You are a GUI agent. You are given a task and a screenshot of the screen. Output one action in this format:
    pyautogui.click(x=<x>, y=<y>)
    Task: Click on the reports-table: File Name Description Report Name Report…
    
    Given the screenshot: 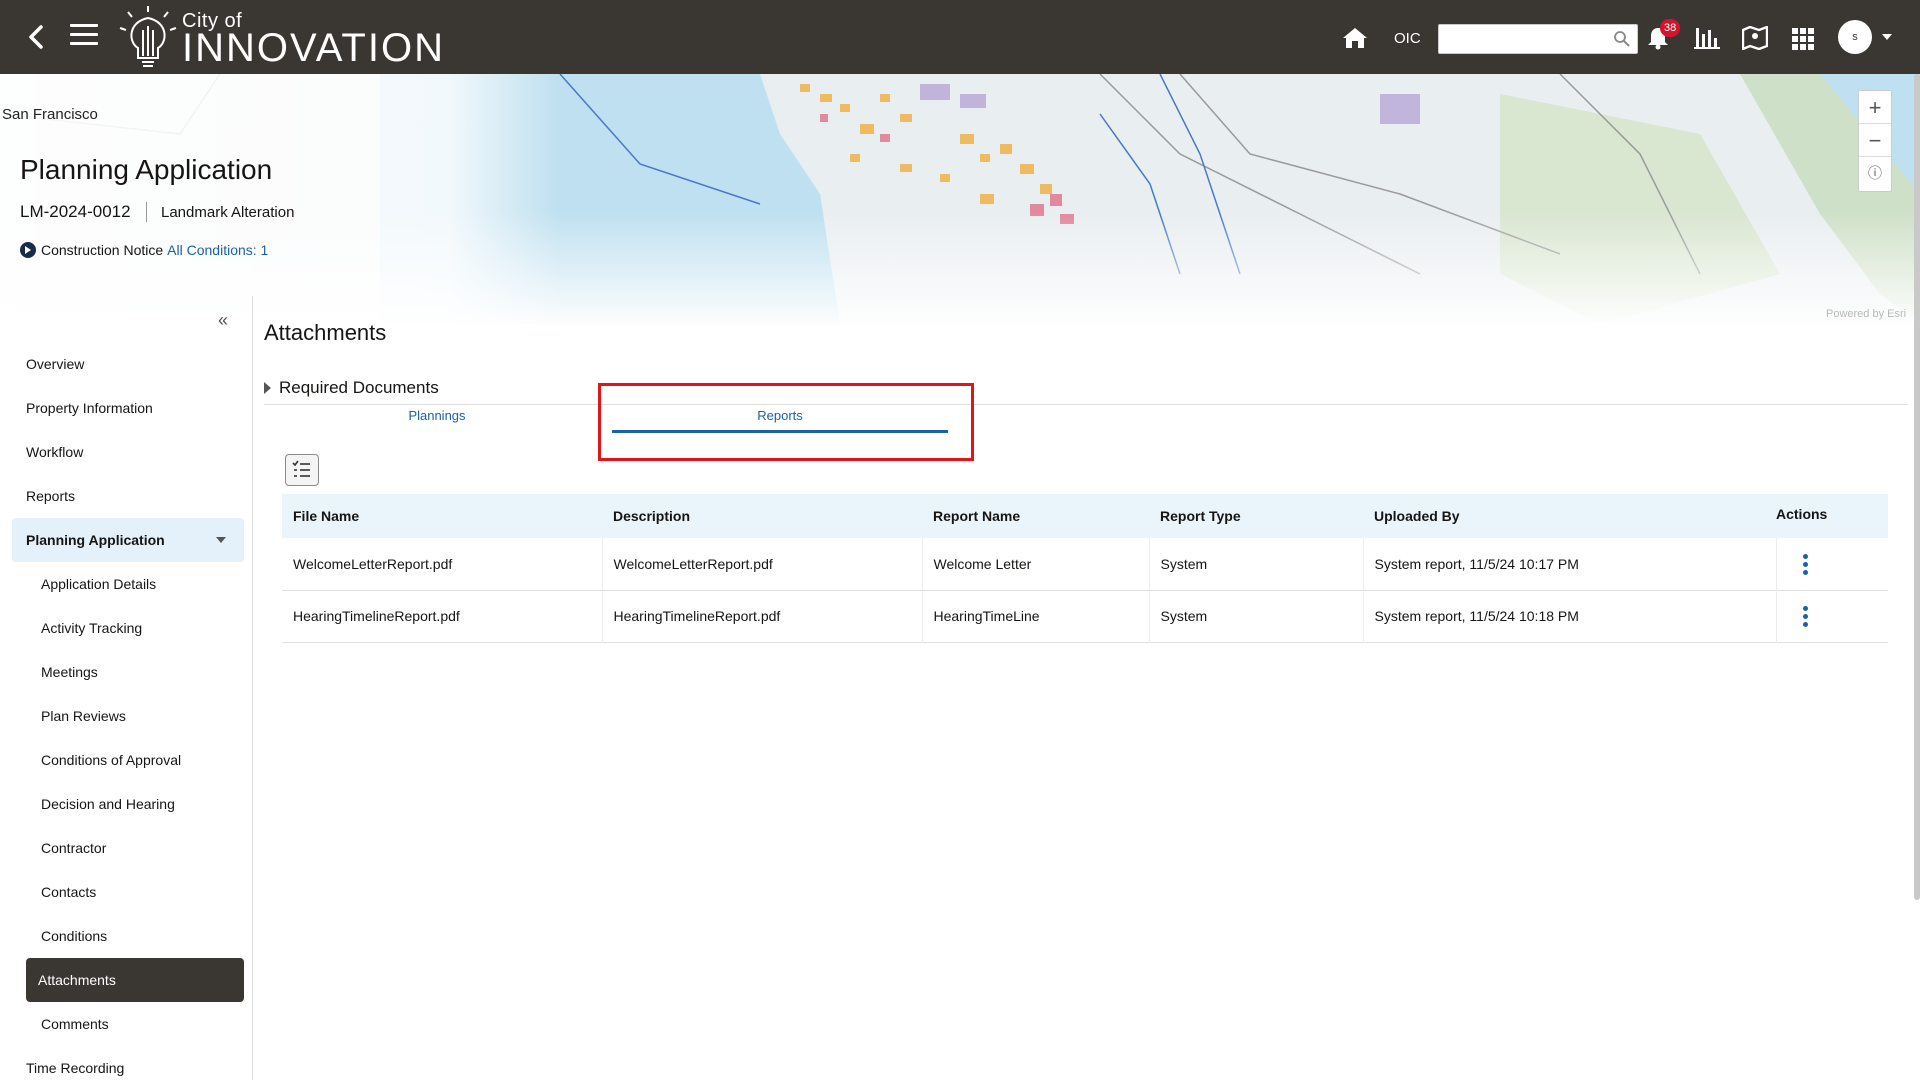 What is the action you would take?
    pyautogui.click(x=1085, y=568)
    